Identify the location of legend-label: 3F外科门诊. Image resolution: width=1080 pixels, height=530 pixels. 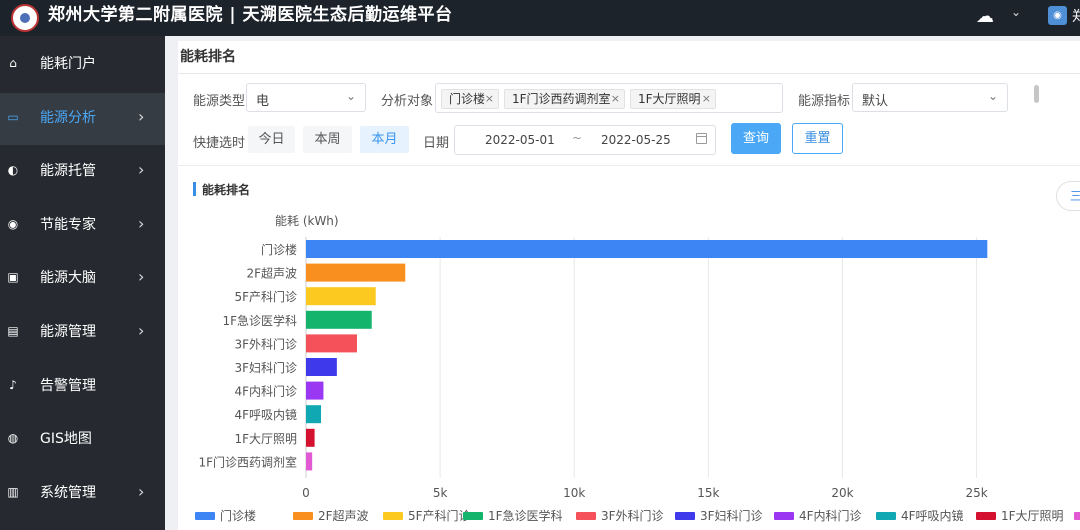
(632, 515).